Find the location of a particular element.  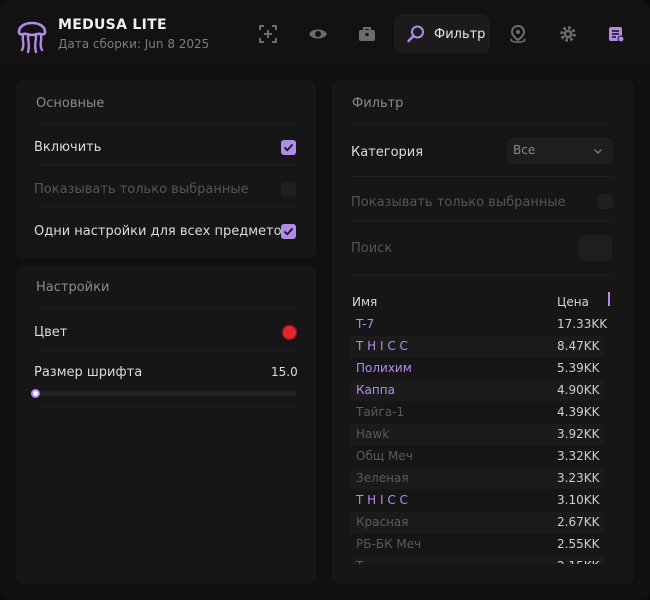

color-label: Цвет is located at coordinates (51, 332).